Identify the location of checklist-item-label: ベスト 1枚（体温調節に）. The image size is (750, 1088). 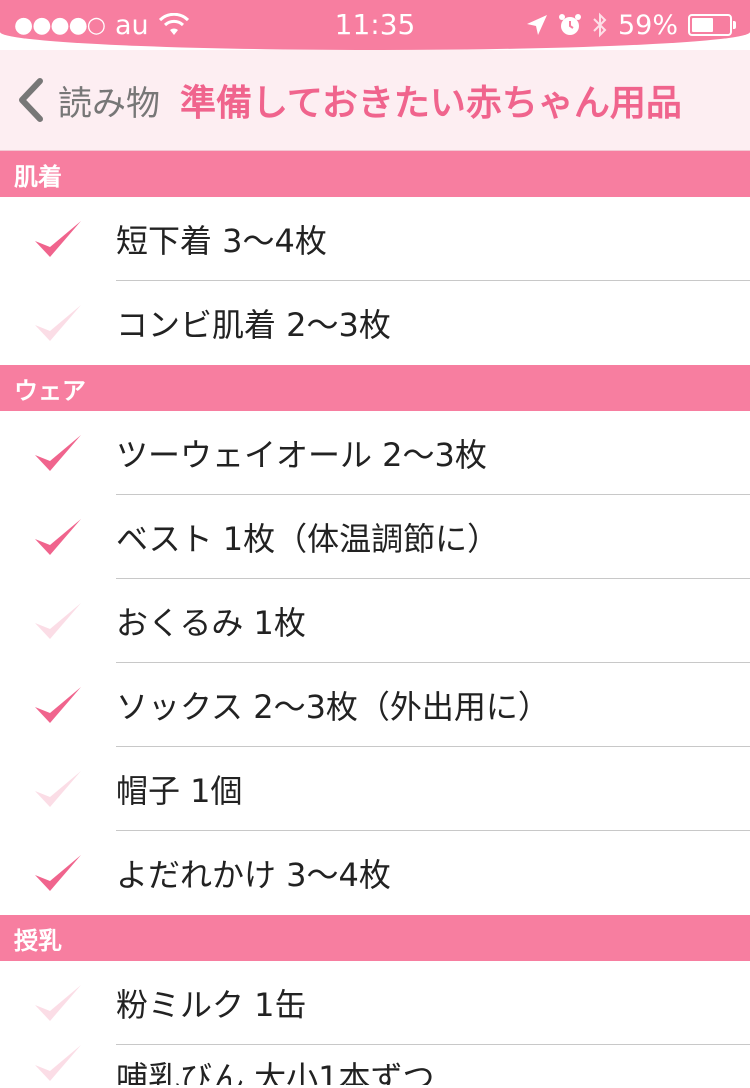
(308, 539).